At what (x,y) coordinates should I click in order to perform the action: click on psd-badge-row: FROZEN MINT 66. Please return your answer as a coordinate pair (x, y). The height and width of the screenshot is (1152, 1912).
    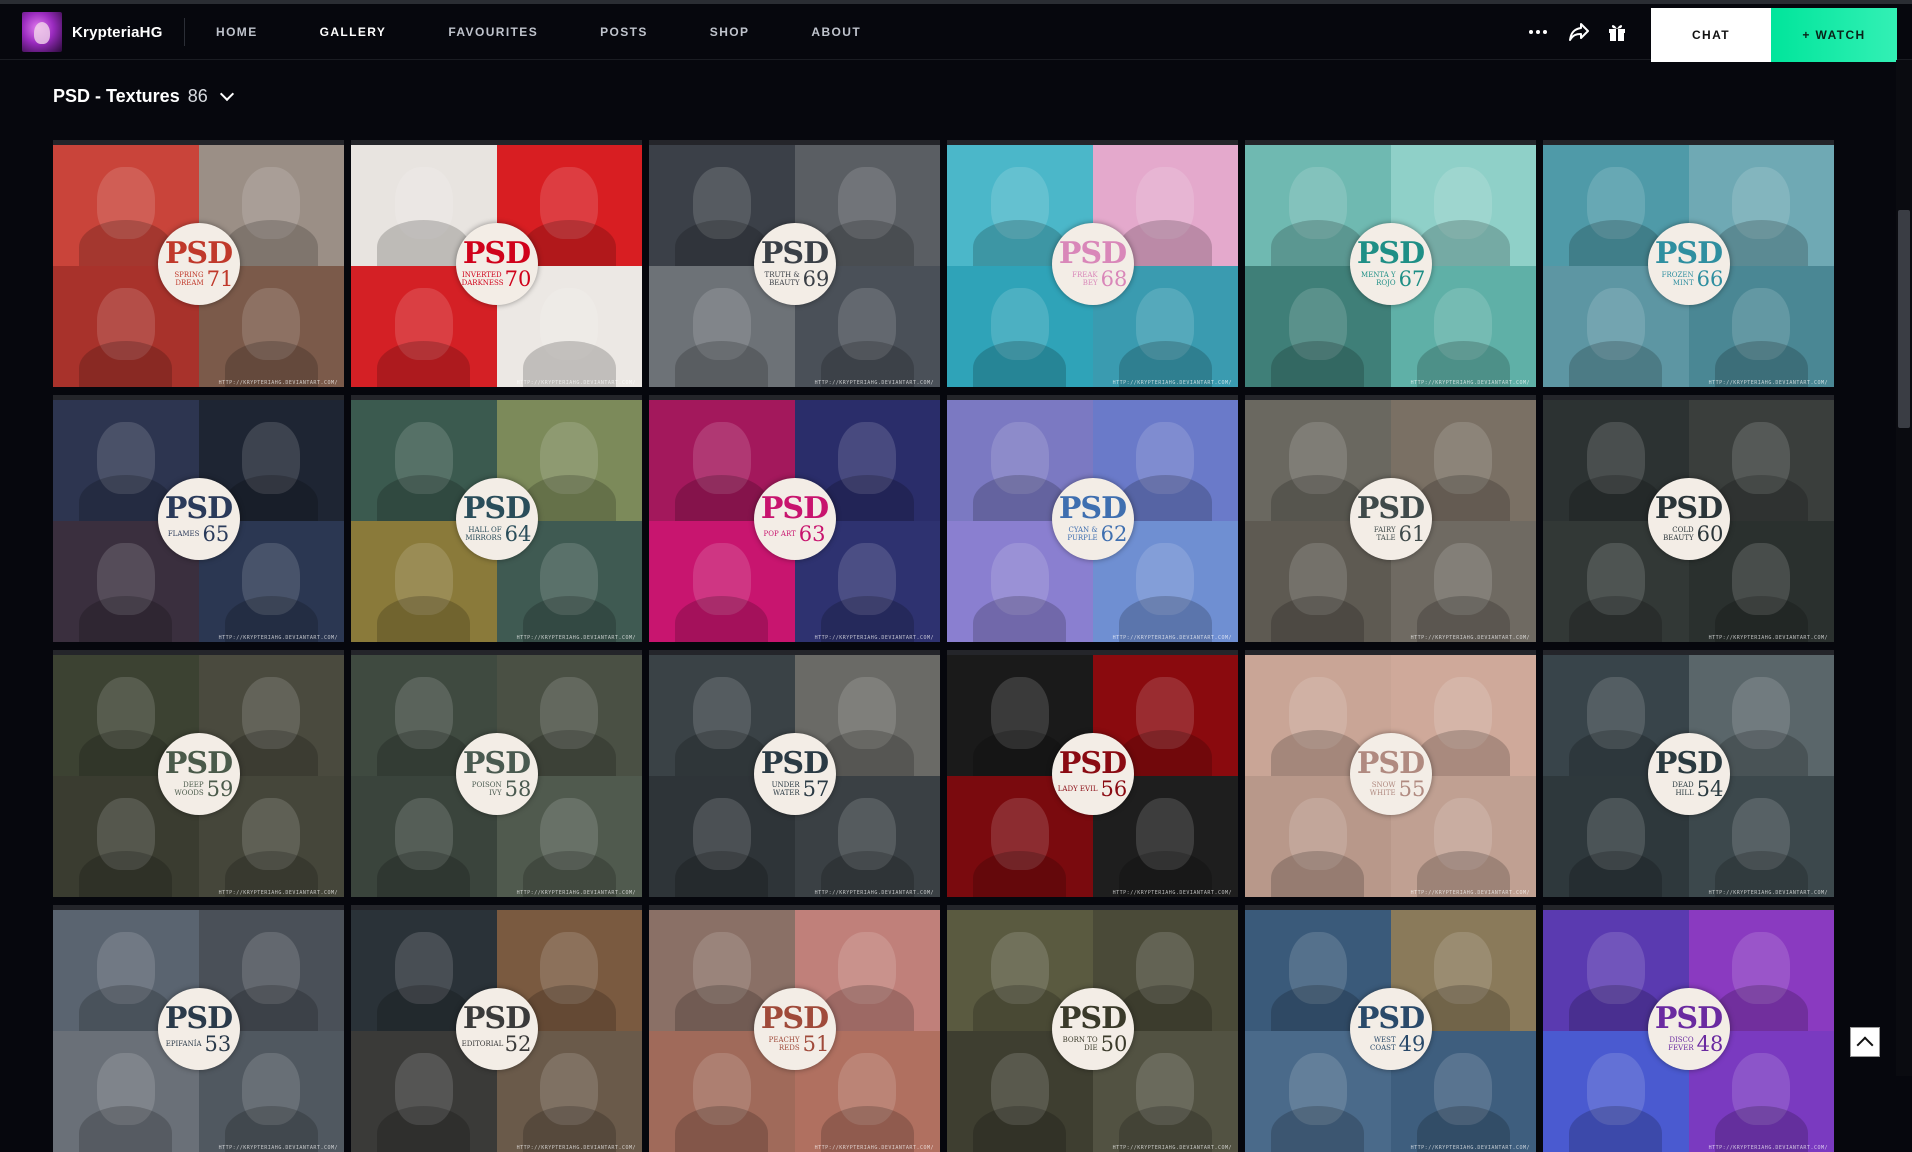
    Looking at the image, I should click on (1689, 278).